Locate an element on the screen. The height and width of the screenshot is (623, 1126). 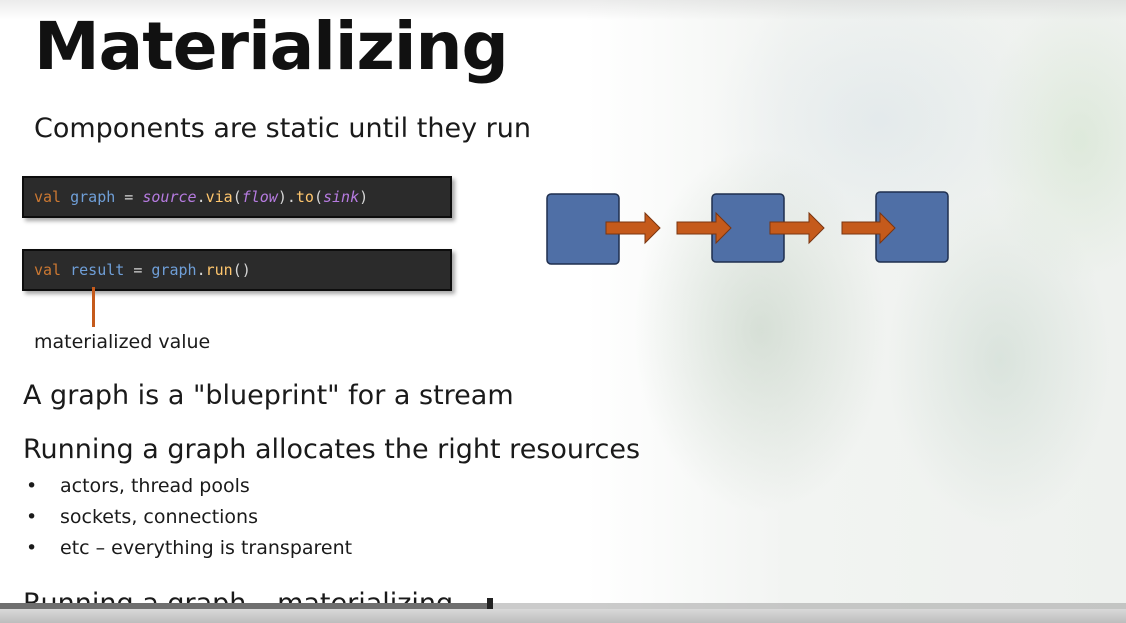
code-block-graph: val graph = source.via(flow).to(sink) is located at coordinates (237, 197).